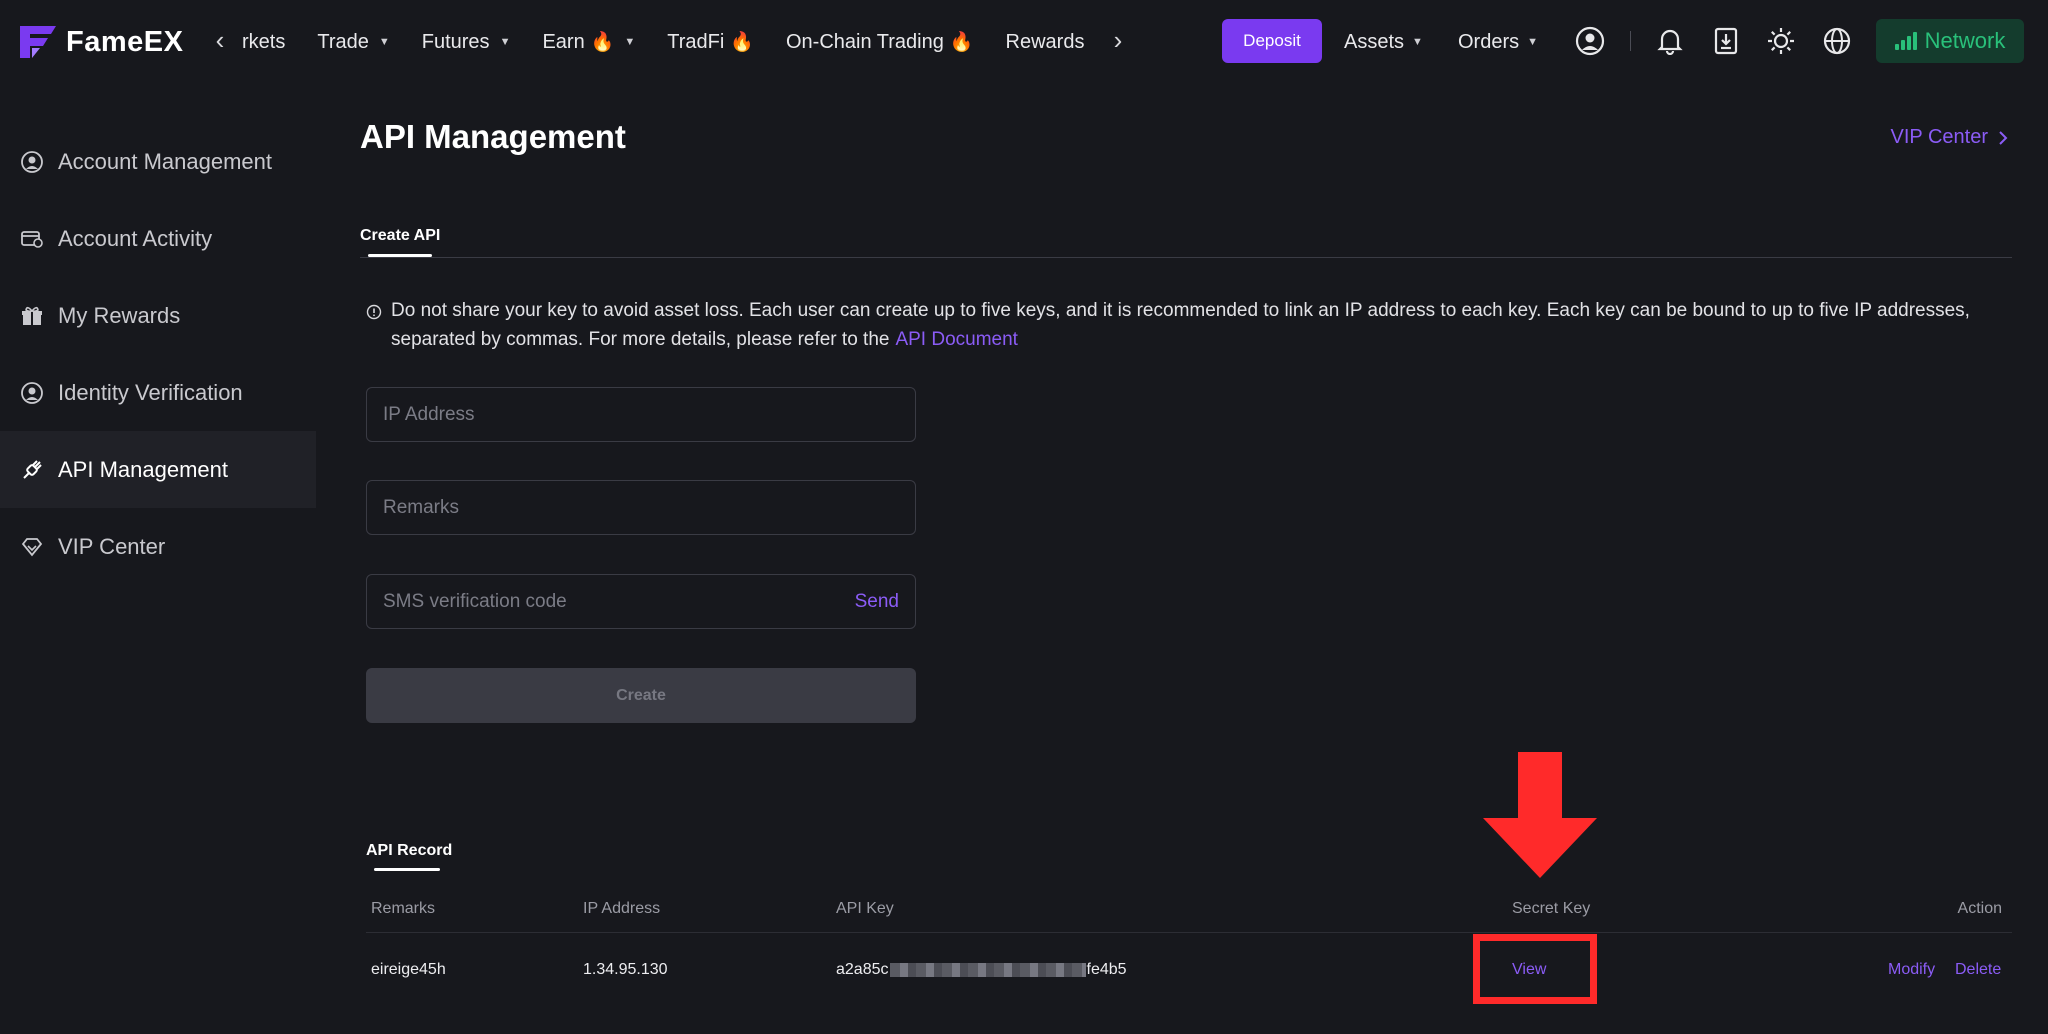 The width and height of the screenshot is (2048, 1034). I want to click on gift-icon, so click(32, 316).